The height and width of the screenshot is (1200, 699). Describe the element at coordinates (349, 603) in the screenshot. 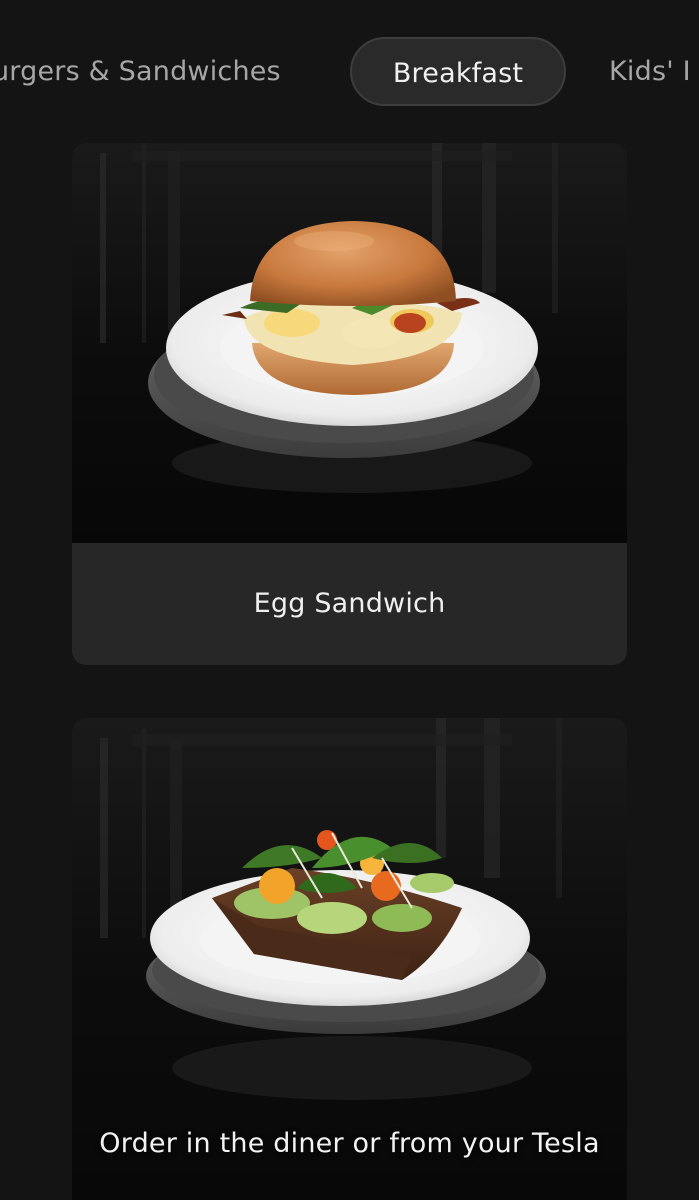

I see `menu-item-name: Egg Sandwich` at that location.